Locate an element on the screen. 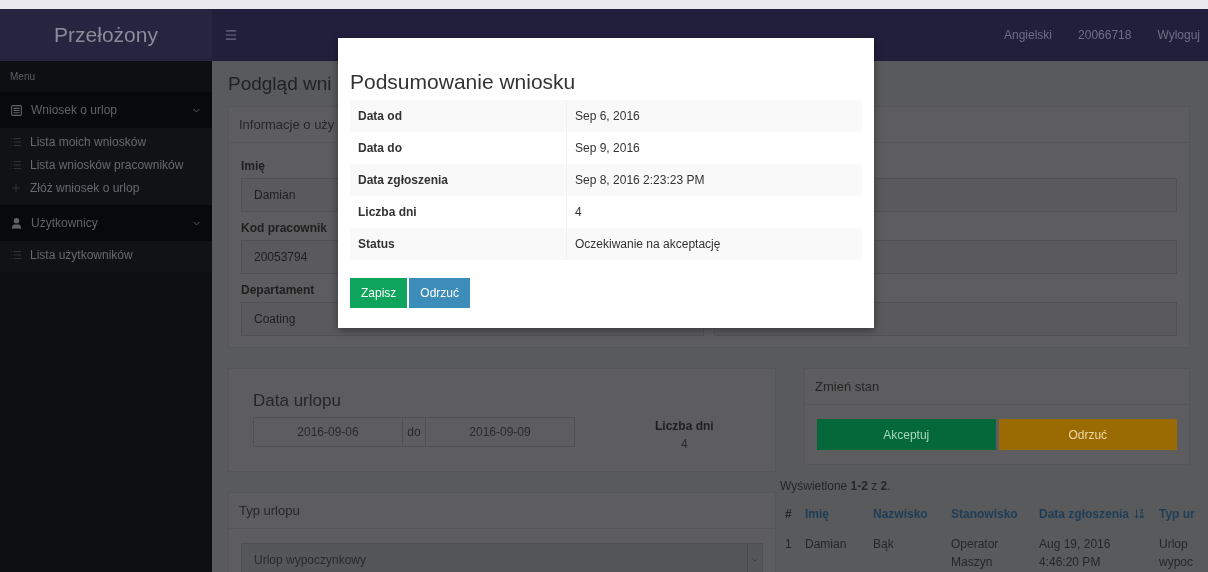 This screenshot has width=1208, height=572. accept-button: Akceptuj is located at coordinates (906, 434).